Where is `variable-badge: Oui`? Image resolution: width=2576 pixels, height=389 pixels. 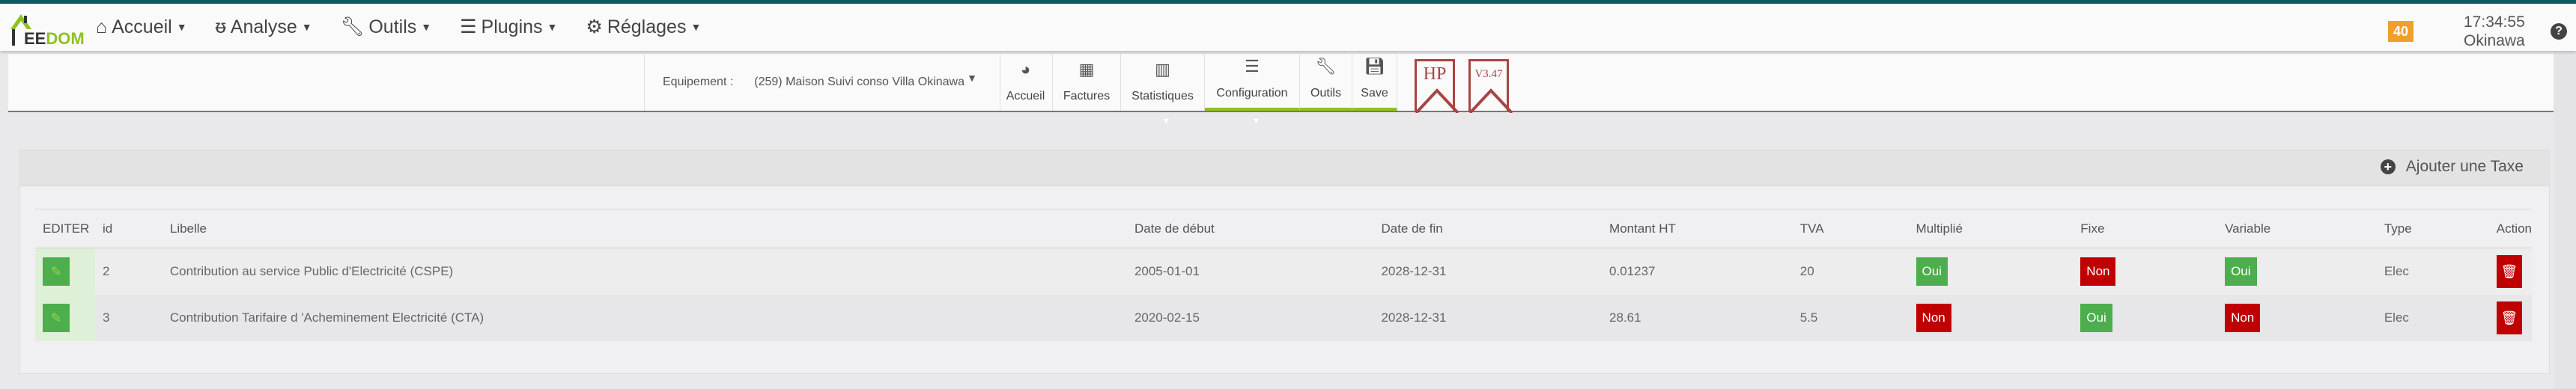 variable-badge: Oui is located at coordinates (2241, 272).